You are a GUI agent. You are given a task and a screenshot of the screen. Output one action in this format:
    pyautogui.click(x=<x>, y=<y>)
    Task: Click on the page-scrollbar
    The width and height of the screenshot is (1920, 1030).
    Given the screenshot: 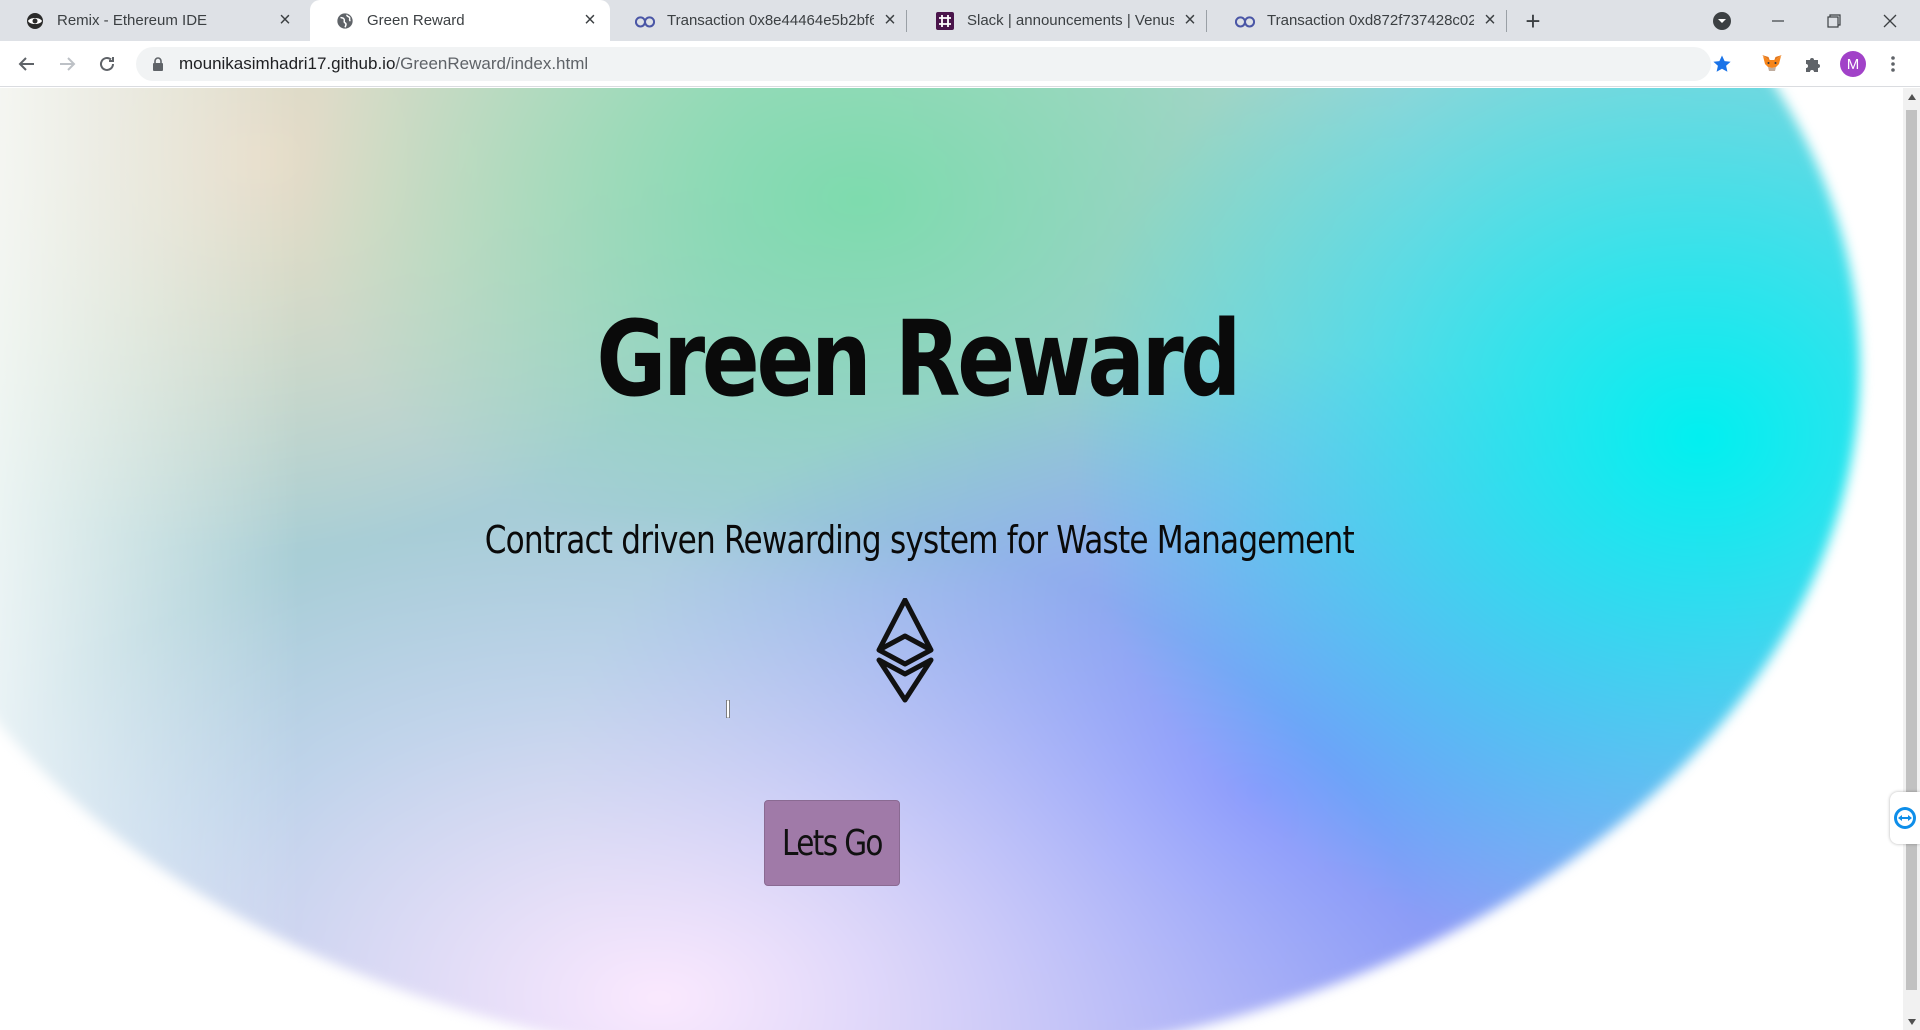 What is the action you would take?
    pyautogui.click(x=1911, y=559)
    